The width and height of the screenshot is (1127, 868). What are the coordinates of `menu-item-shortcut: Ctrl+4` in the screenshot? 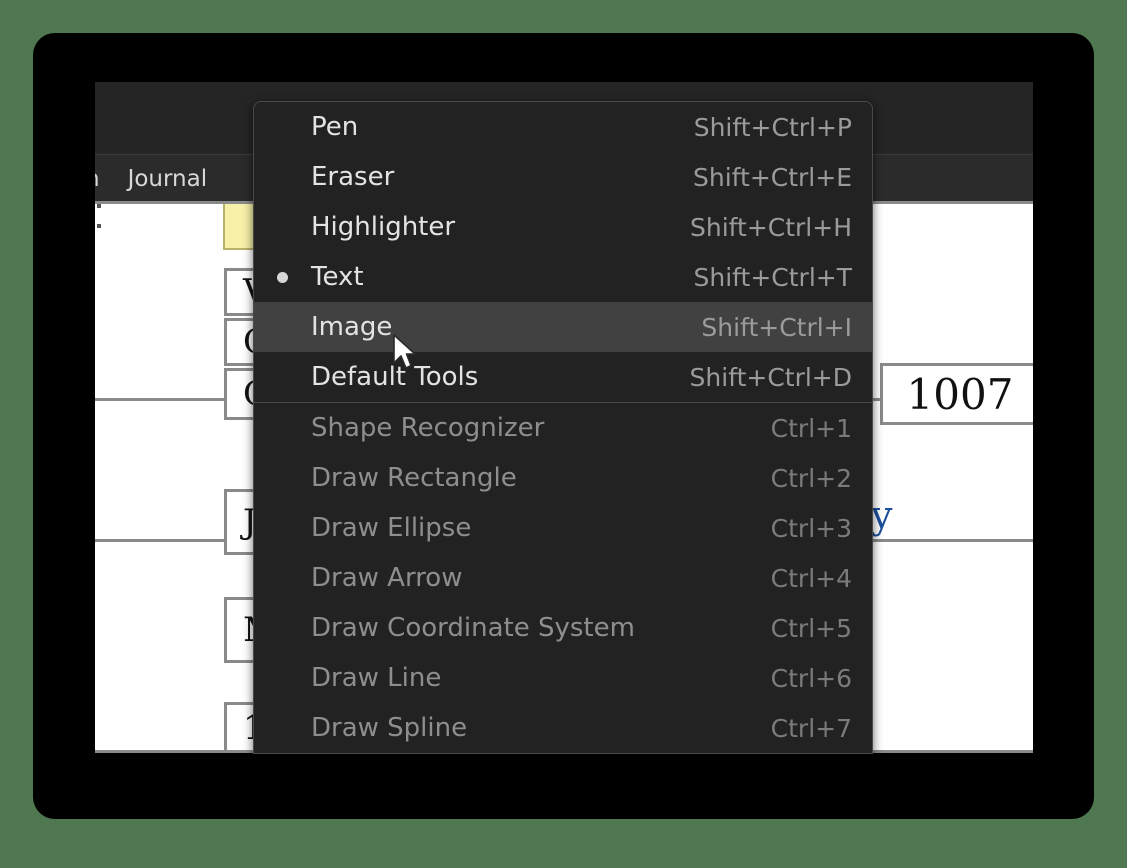 It's located at (811, 578).